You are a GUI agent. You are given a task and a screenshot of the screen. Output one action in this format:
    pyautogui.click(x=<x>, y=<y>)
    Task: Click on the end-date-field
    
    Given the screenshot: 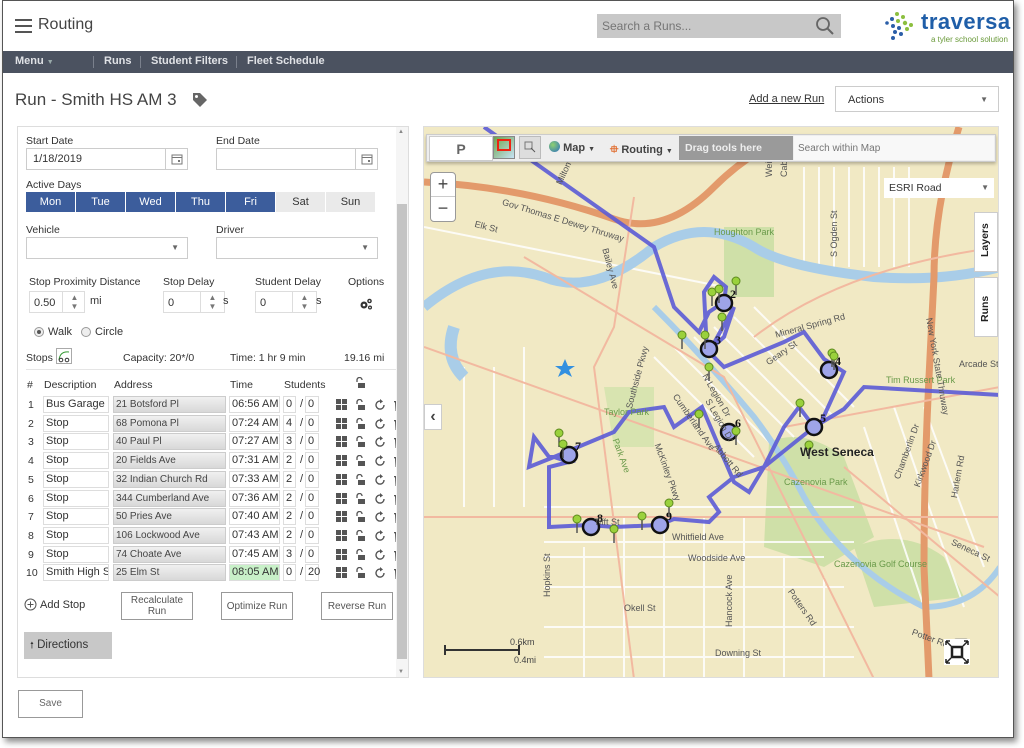 What is the action you would take?
    pyautogui.click(x=297, y=159)
    